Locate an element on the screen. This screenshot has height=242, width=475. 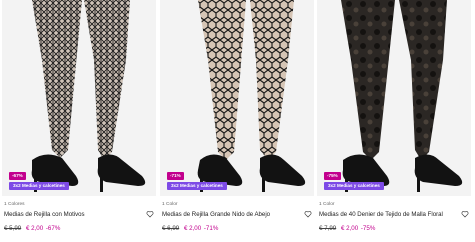
price: € 6,99 € 2,00 -71% is located at coordinates (190, 228).